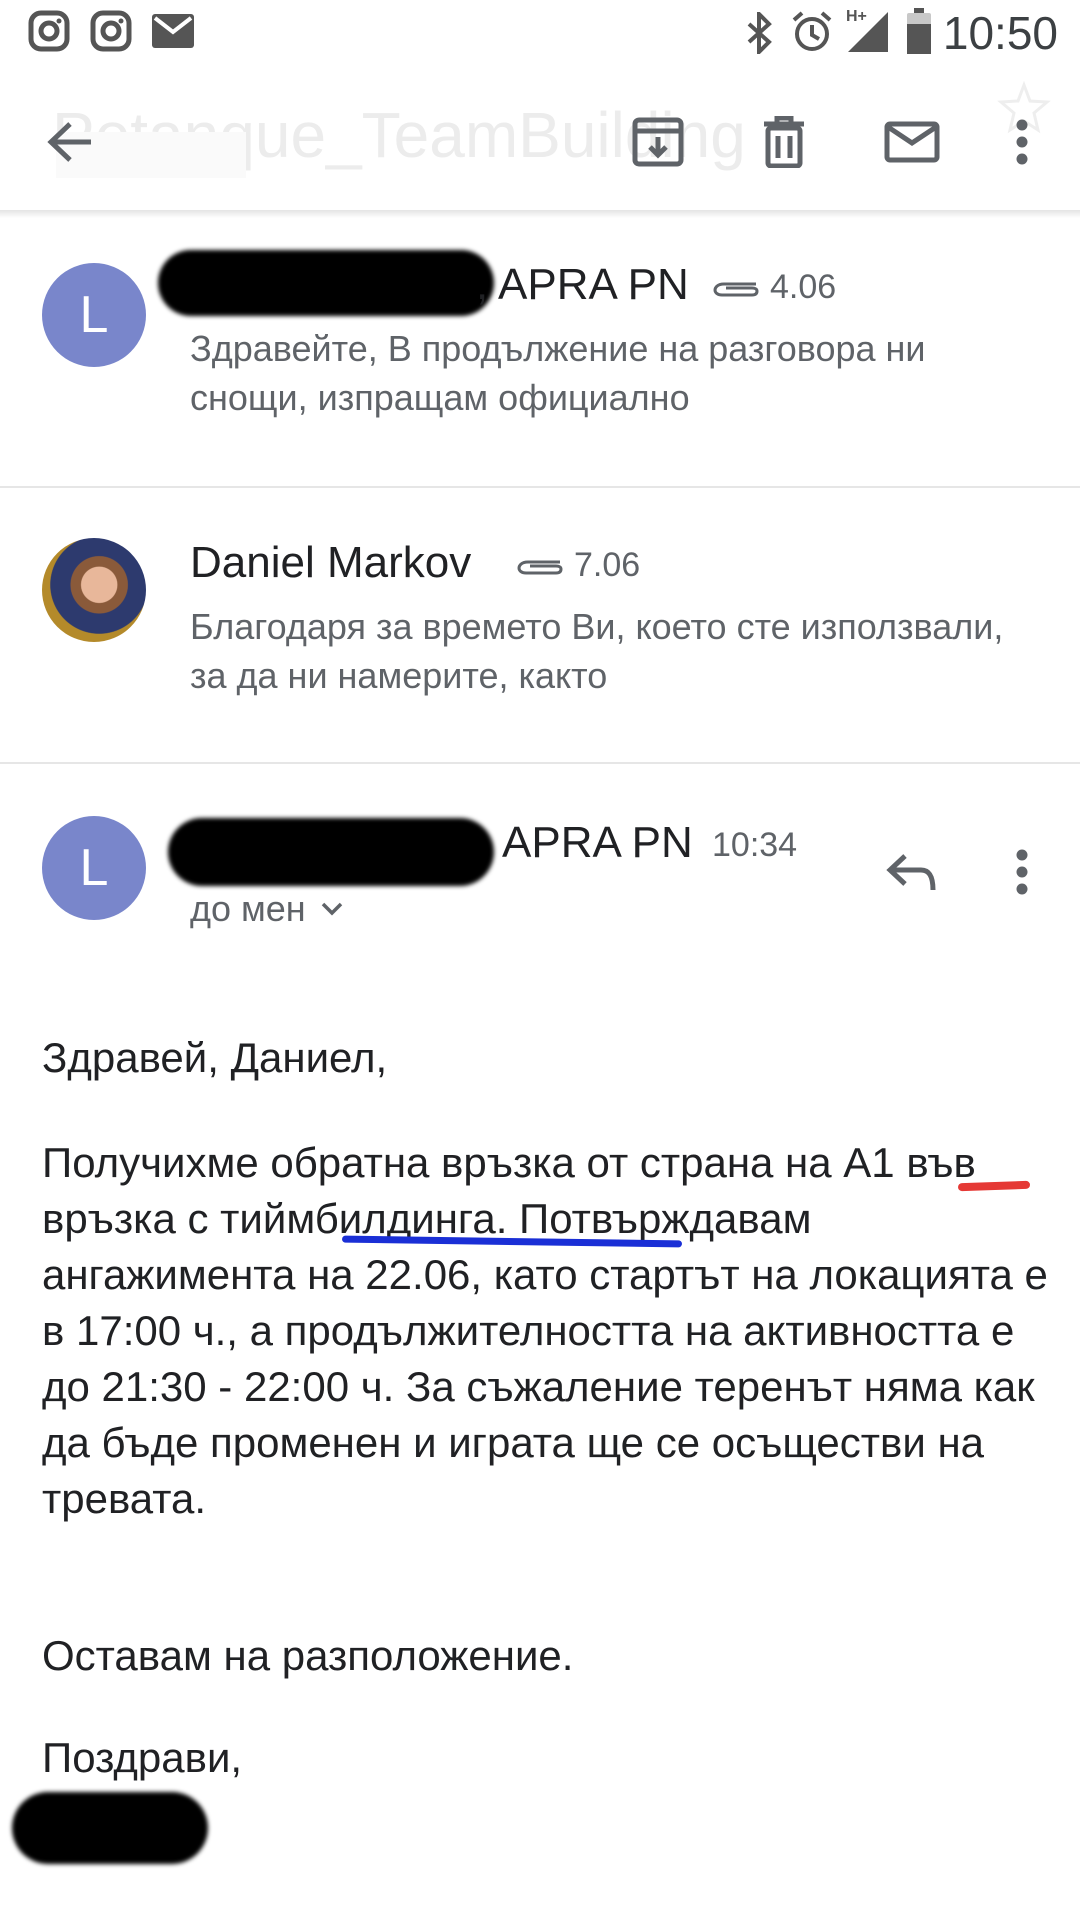 The width and height of the screenshot is (1080, 1920). What do you see at coordinates (1000, 33) in the screenshot?
I see `status-time: 10:50` at bounding box center [1000, 33].